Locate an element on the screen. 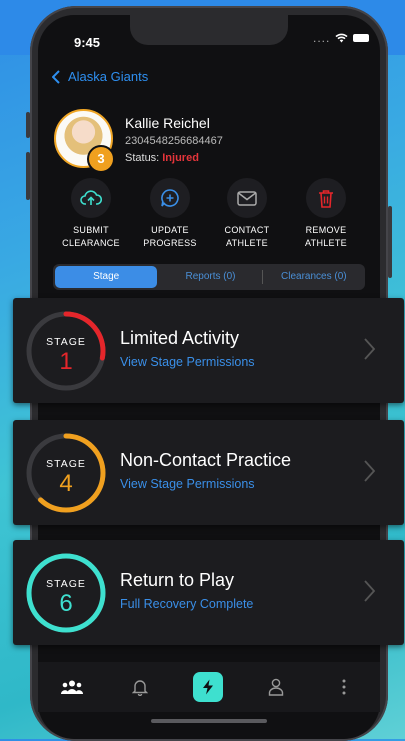 This screenshot has width=405, height=741. bottom-nav is located at coordinates (209, 687).